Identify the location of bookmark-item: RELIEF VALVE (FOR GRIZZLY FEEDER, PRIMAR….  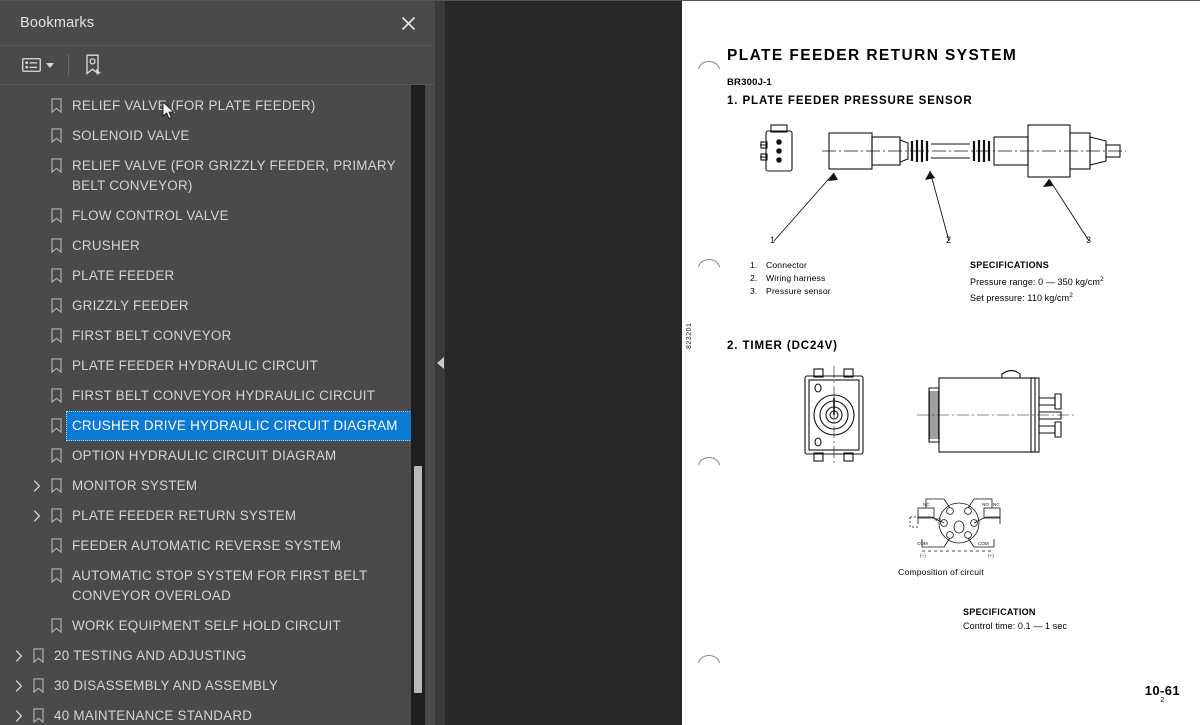
(206, 176).